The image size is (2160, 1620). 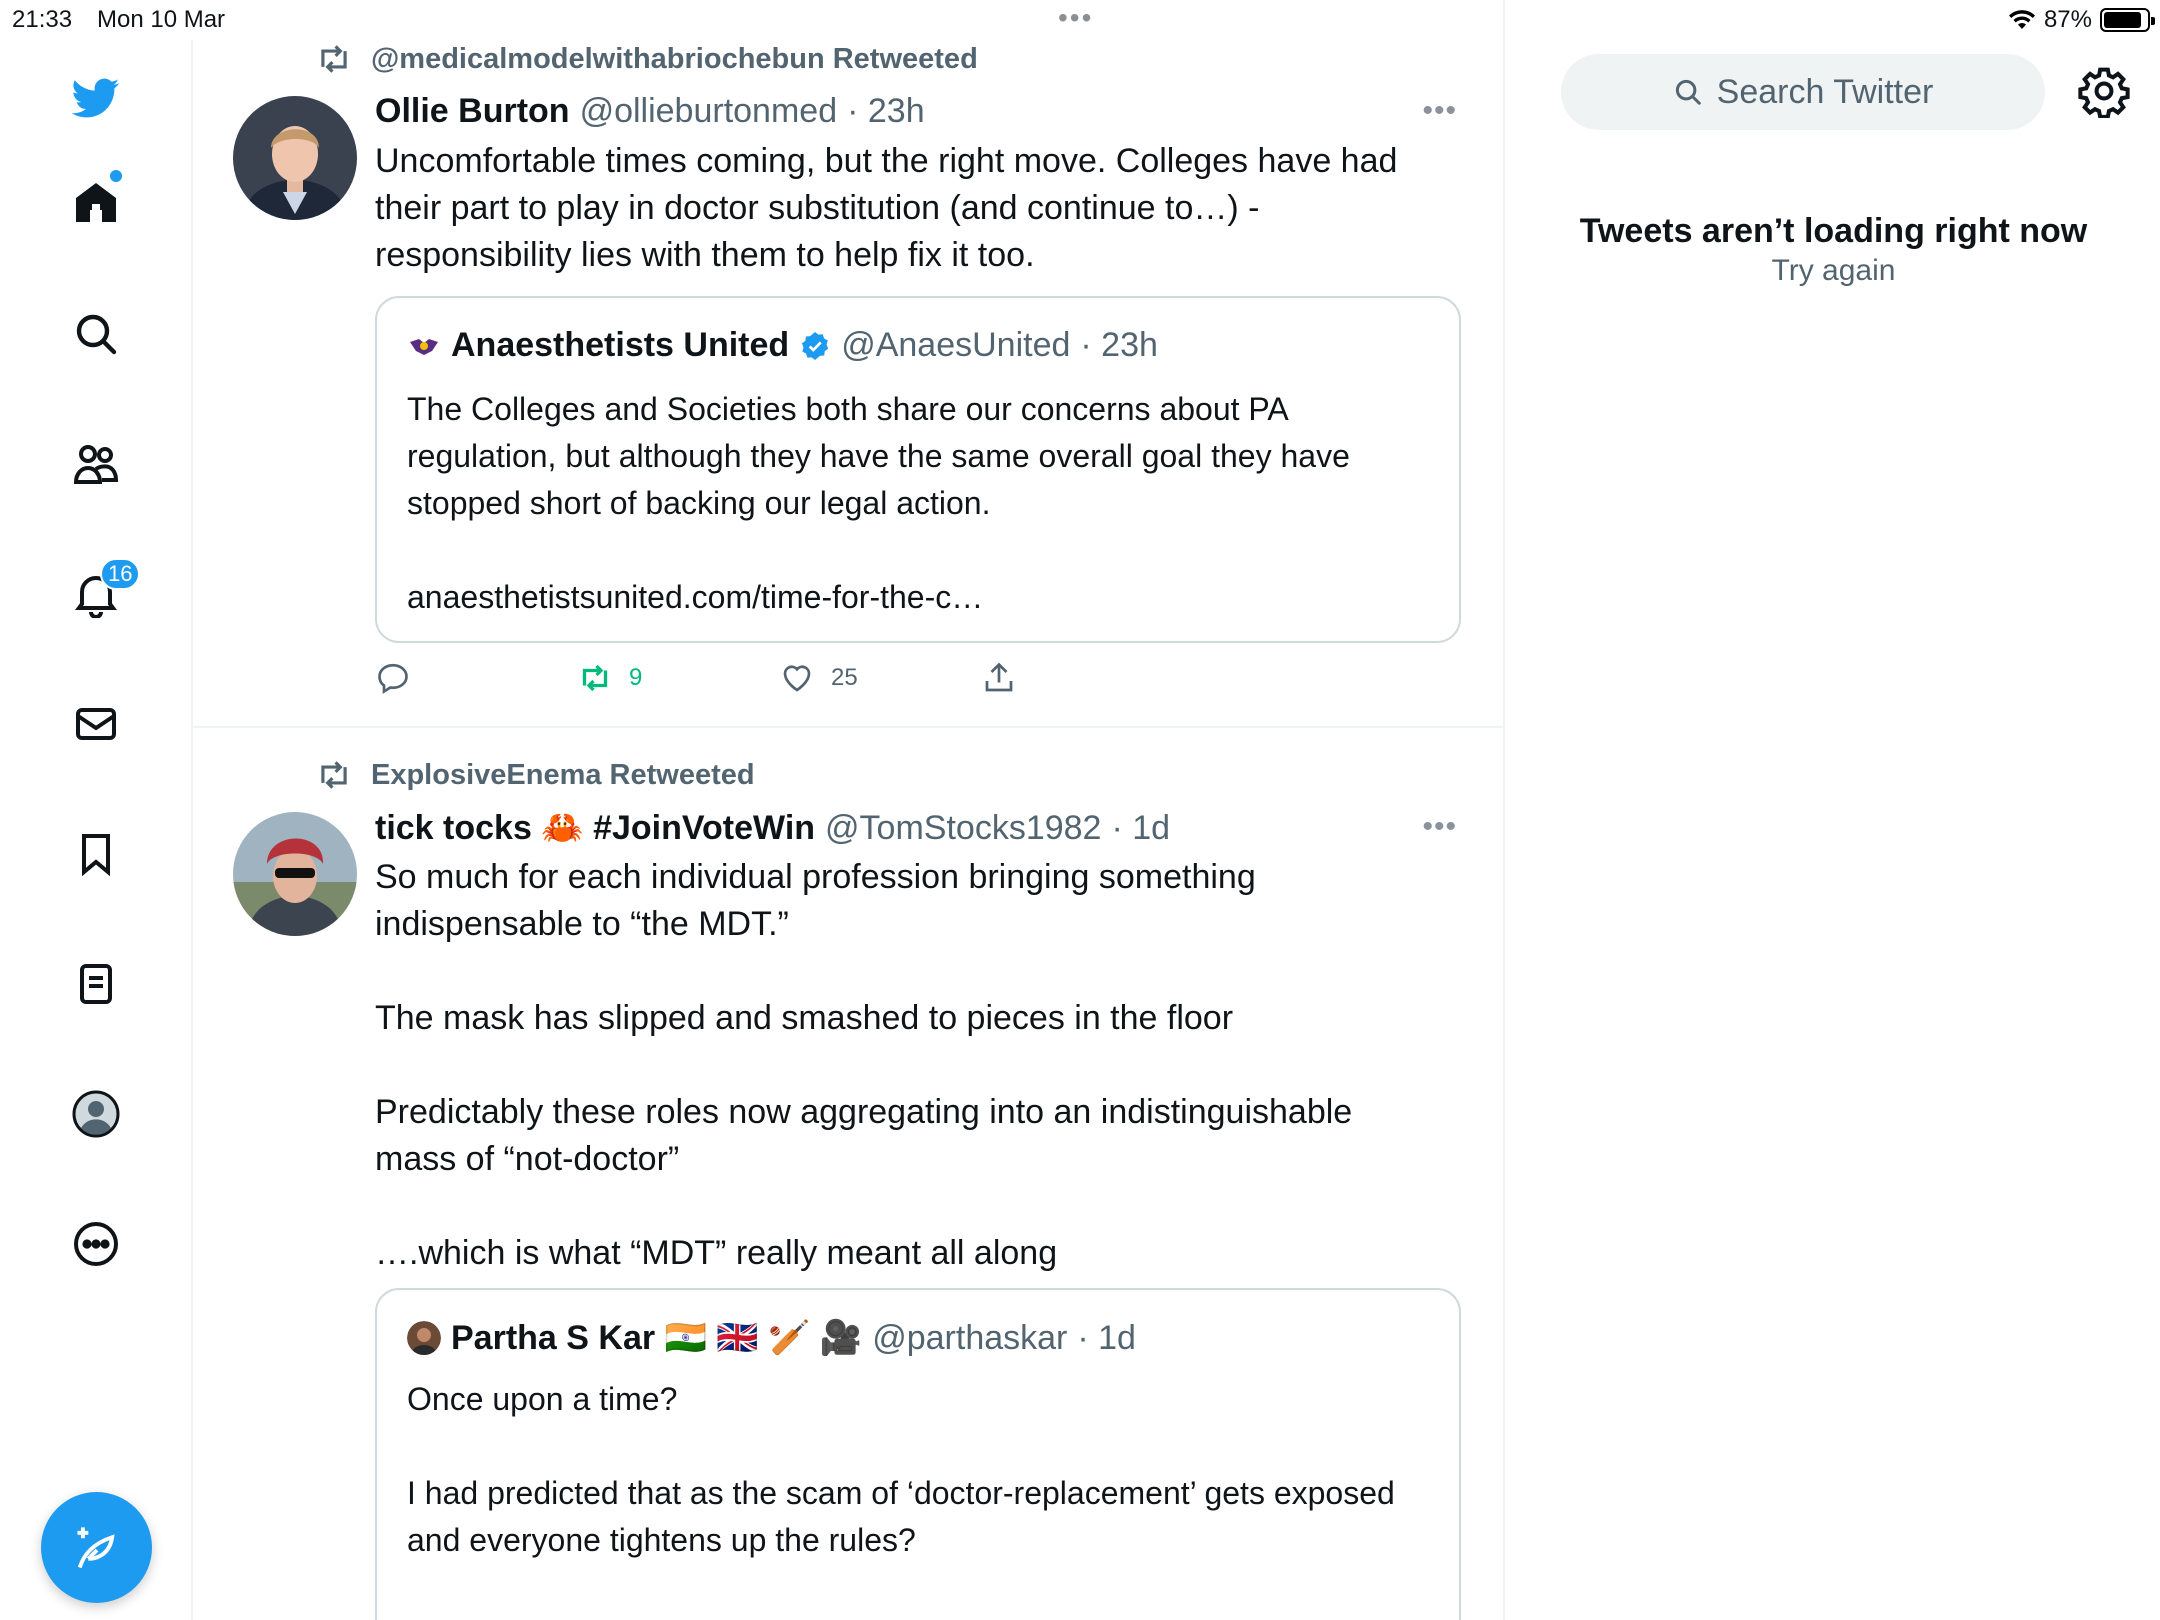 I want to click on home-unread-dot, so click(x=116, y=176).